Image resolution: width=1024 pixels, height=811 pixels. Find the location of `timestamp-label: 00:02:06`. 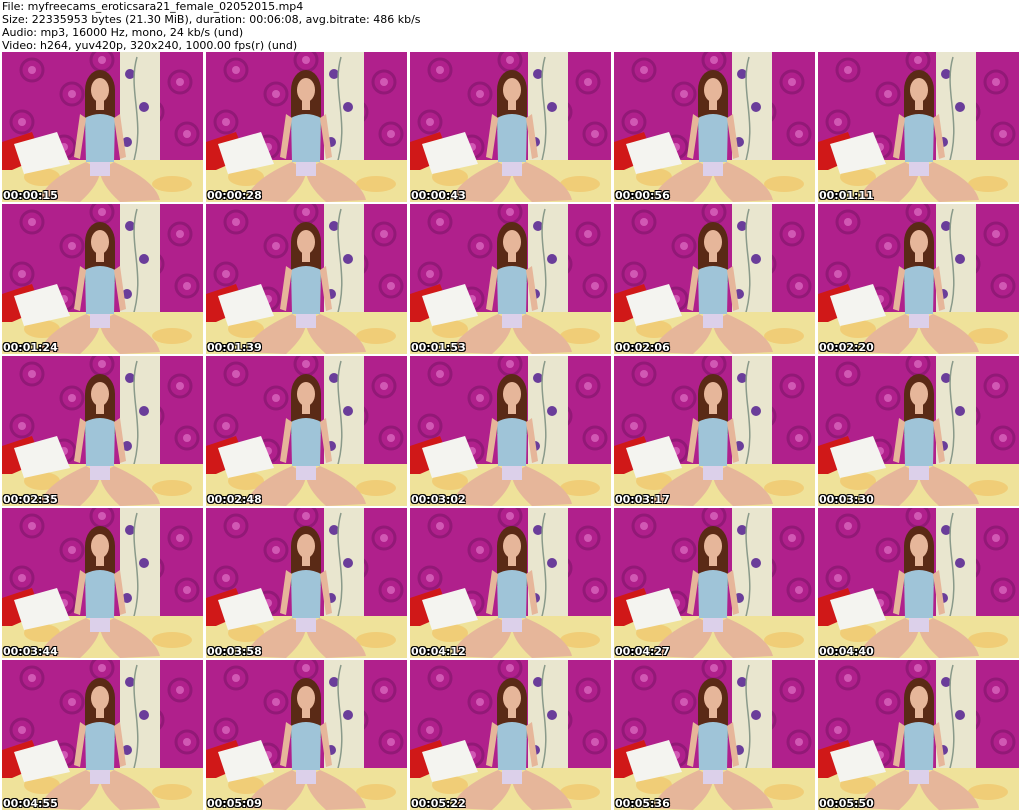

timestamp-label: 00:02:06 is located at coordinates (642, 347).